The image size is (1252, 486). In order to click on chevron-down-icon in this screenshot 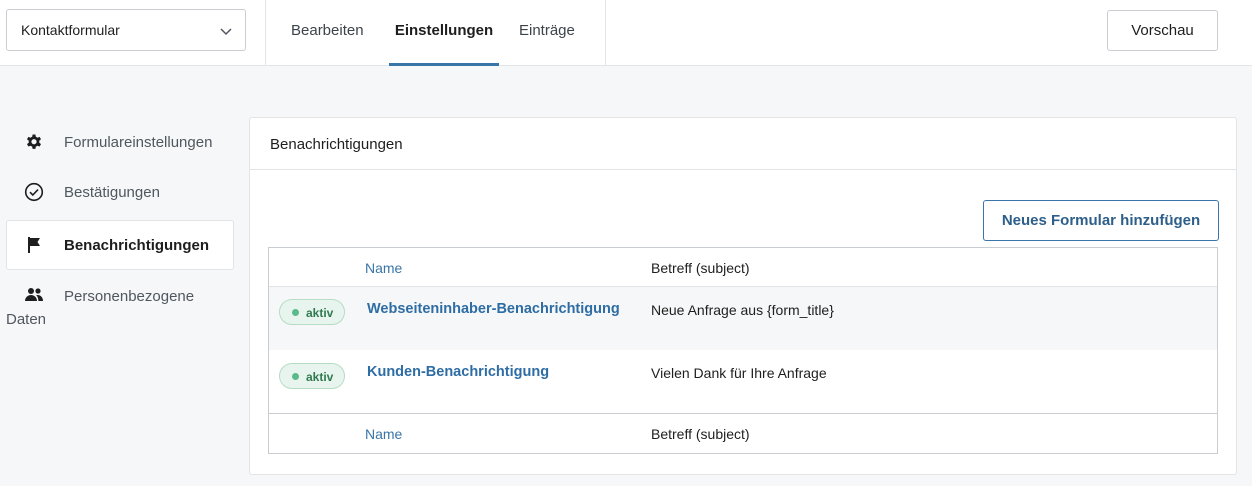, I will do `click(226, 32)`.